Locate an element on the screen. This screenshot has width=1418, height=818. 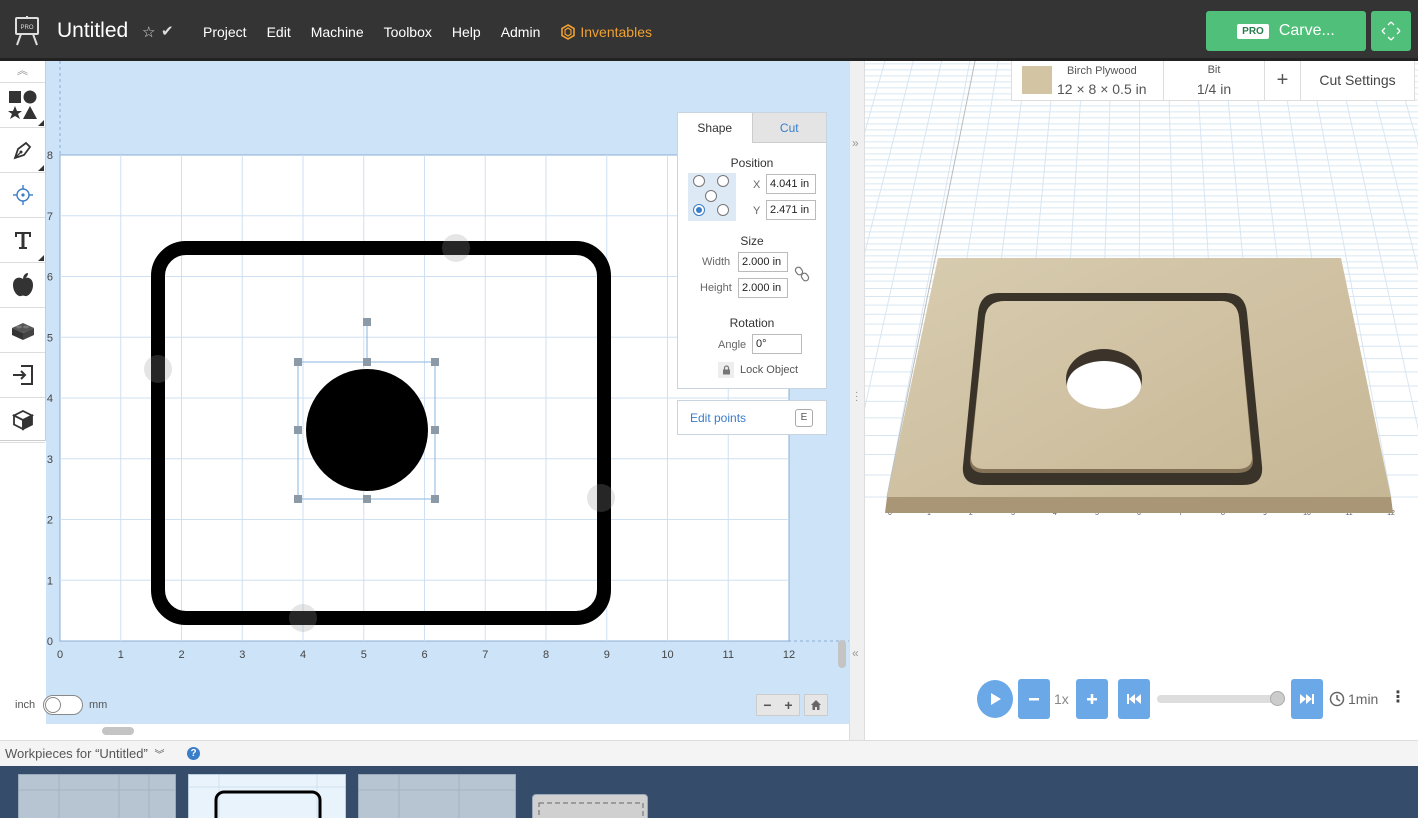
expand-arrows-icon is located at coordinates (1391, 31).